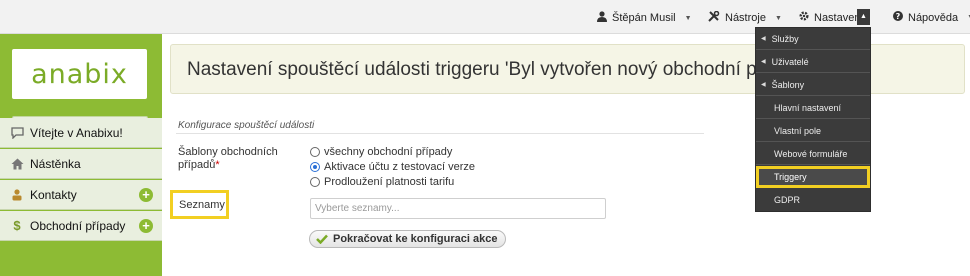 The image size is (970, 276). I want to click on menu-item-label: Webové formuláře, so click(811, 153).